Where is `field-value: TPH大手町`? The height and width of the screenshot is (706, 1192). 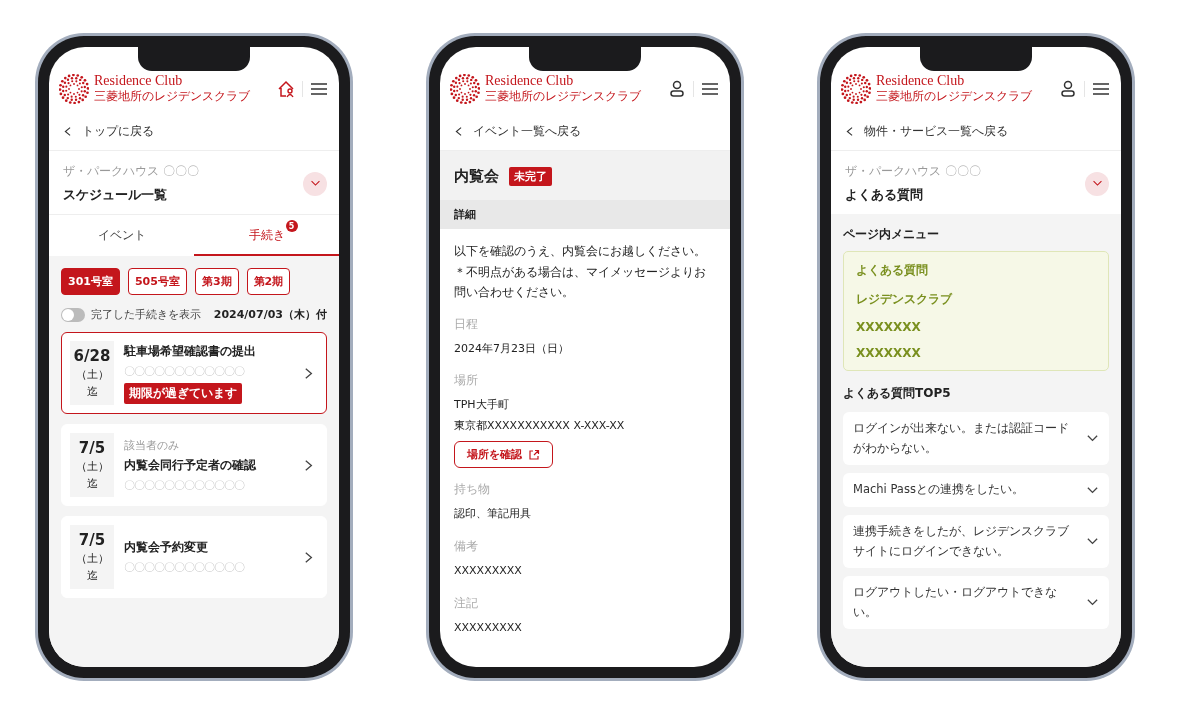
field-value: TPH大手町 is located at coordinates (482, 405).